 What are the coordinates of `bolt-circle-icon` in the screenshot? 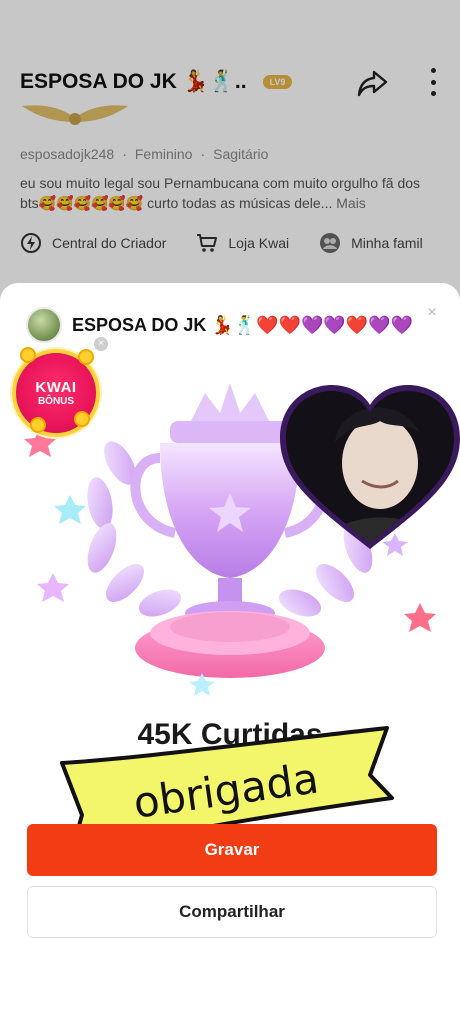 It's located at (31, 243).